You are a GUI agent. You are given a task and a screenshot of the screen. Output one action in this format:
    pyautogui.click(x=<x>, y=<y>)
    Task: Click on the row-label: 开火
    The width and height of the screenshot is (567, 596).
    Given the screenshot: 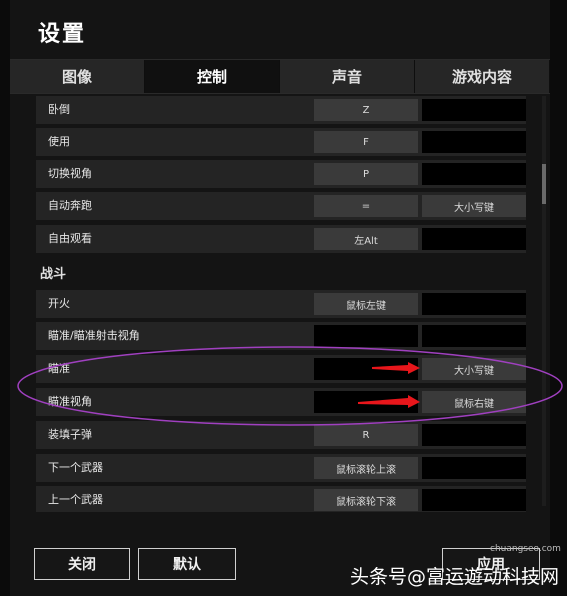 What is the action you would take?
    pyautogui.click(x=59, y=303)
    